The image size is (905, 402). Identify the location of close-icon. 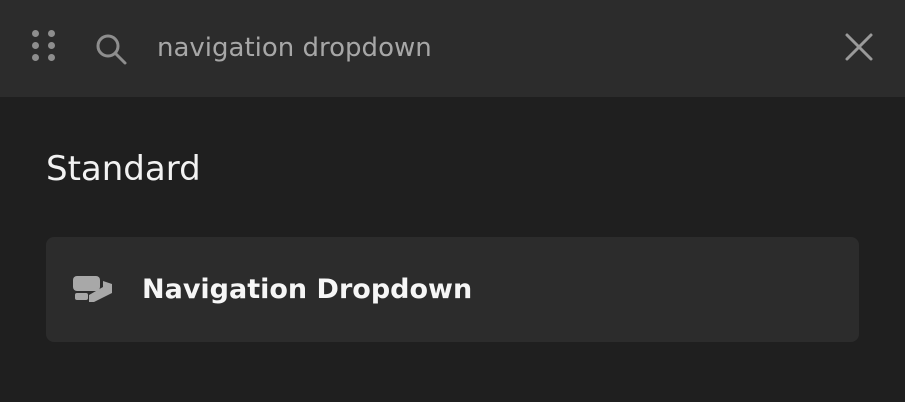
(859, 47).